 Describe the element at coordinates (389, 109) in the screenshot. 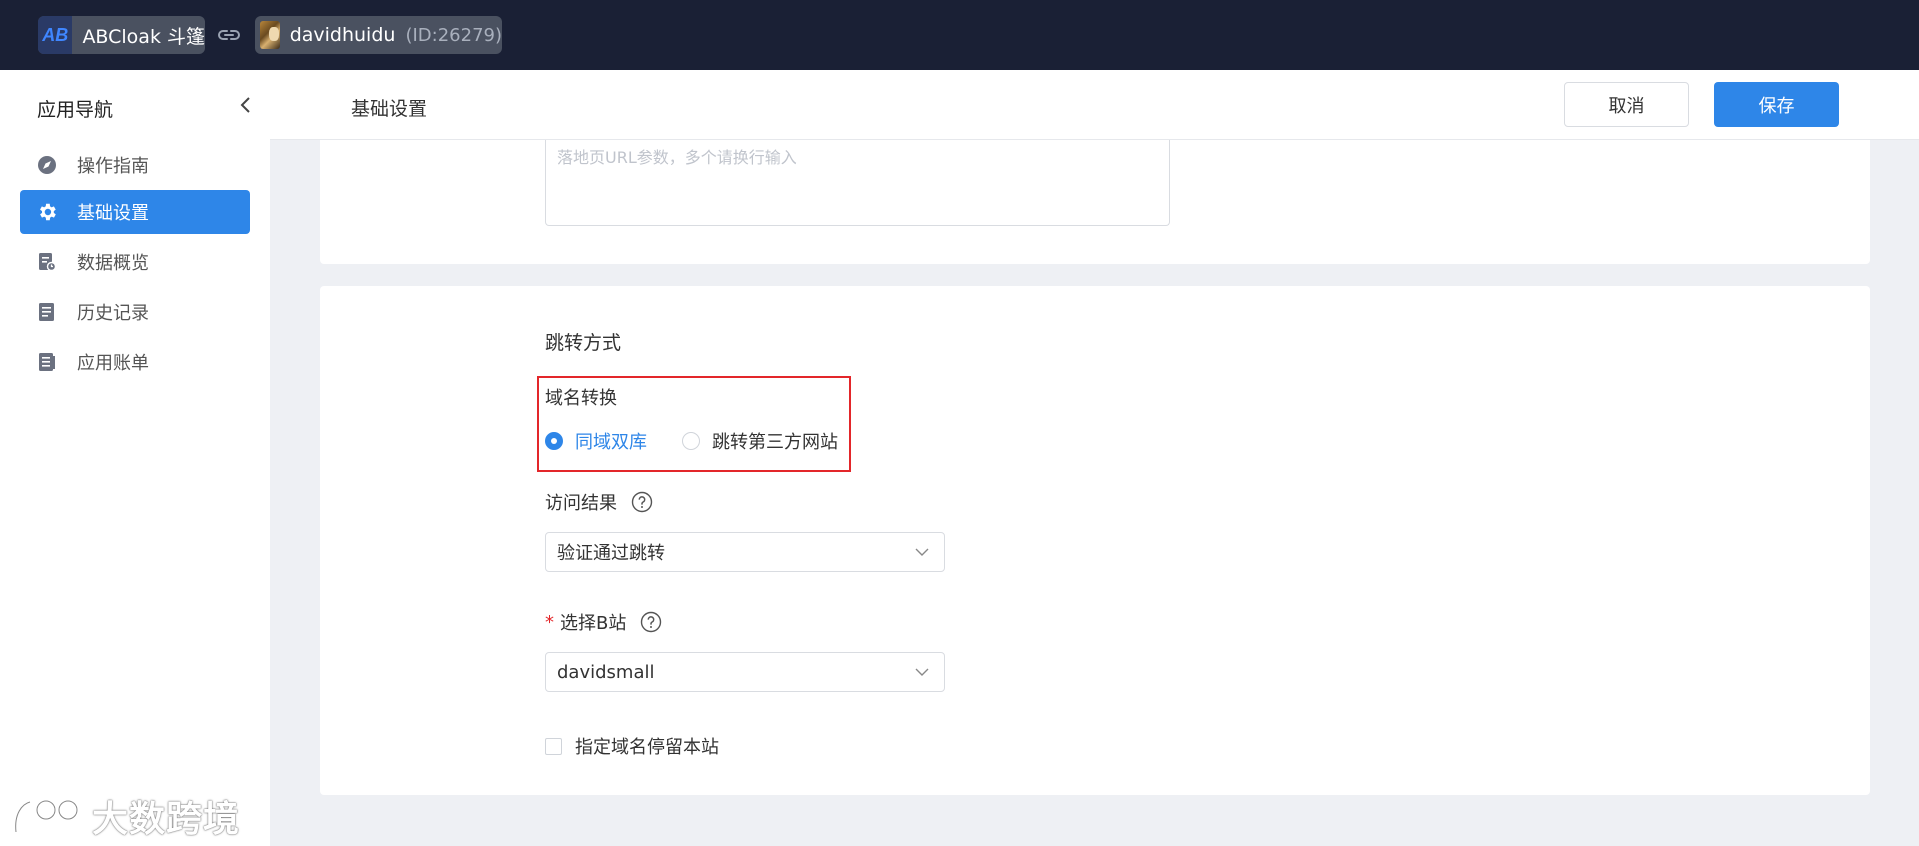

I see `page-title: 基础设置` at that location.